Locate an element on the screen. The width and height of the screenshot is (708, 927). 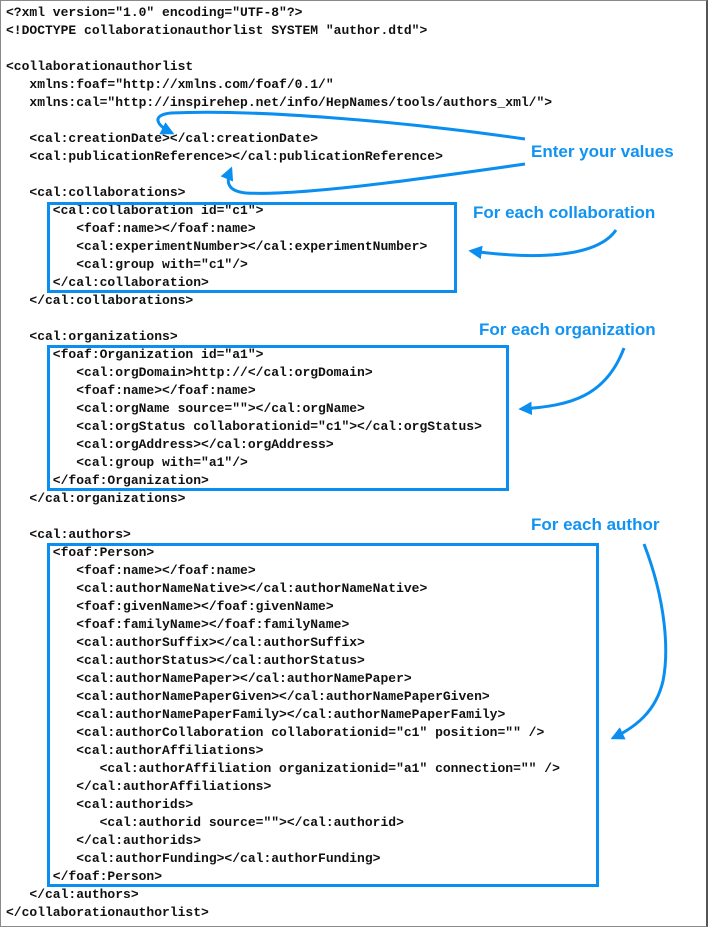
arrow-to-organization is located at coordinates (572, 381).